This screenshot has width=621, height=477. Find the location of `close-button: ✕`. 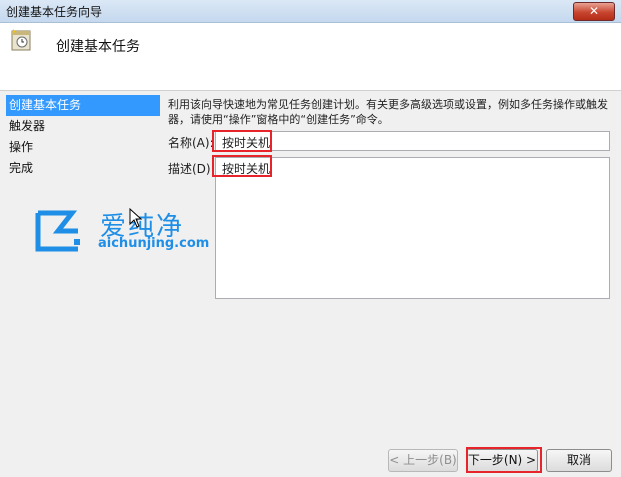

close-button: ✕ is located at coordinates (594, 11).